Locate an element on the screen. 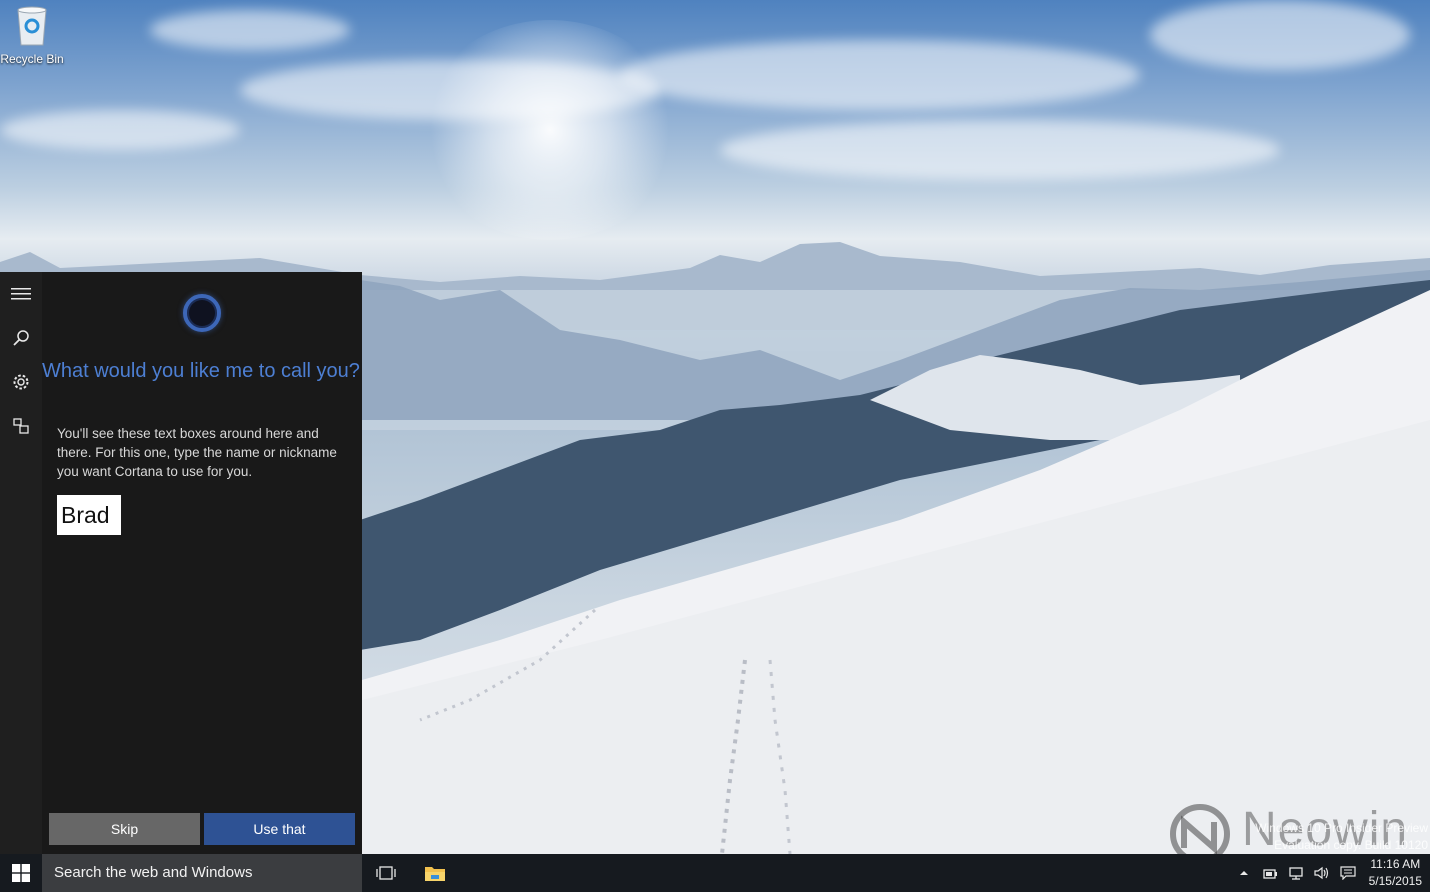  system-tray: 11:16 AM 5/15/2015 is located at coordinates (1330, 873).